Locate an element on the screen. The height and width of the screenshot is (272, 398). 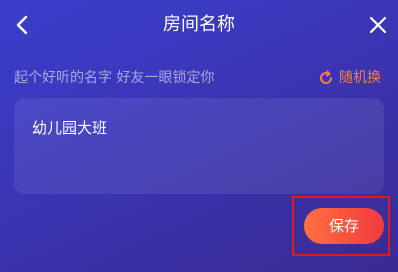
refresh-icon is located at coordinates (326, 77).